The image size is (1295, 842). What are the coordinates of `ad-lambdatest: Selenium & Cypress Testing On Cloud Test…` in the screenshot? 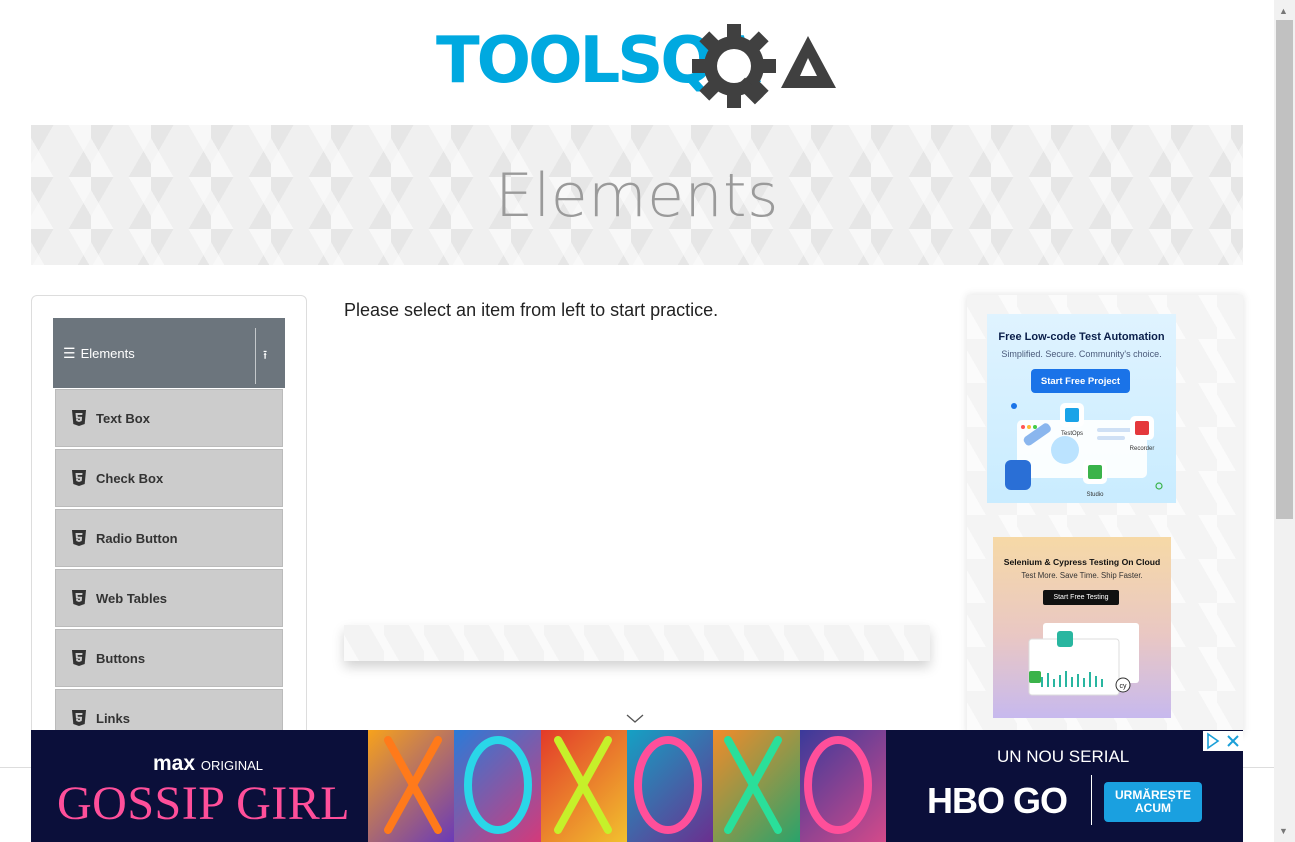 It's located at (1082, 627).